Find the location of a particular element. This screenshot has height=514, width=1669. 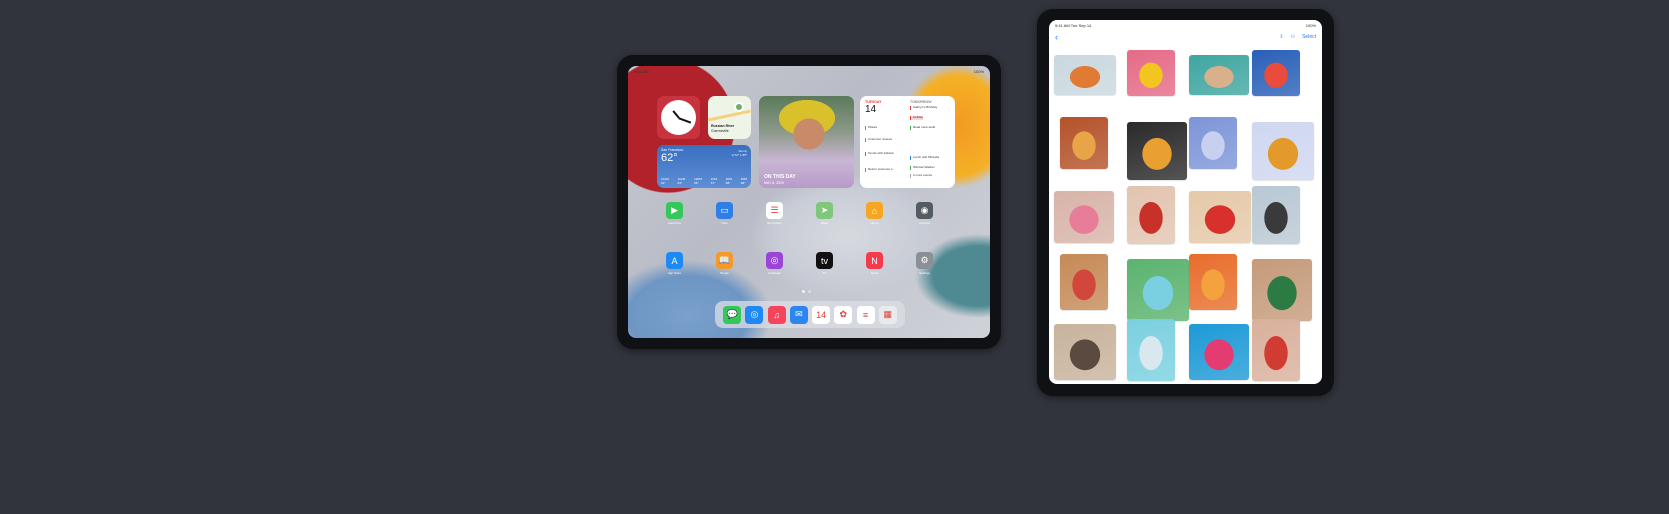

weather-condition: Sunny H:72° L:55° is located at coordinates (739, 153).